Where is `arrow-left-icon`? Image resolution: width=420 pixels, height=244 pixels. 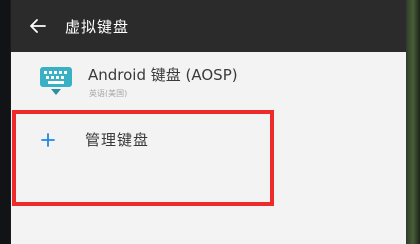 arrow-left-icon is located at coordinates (38, 26).